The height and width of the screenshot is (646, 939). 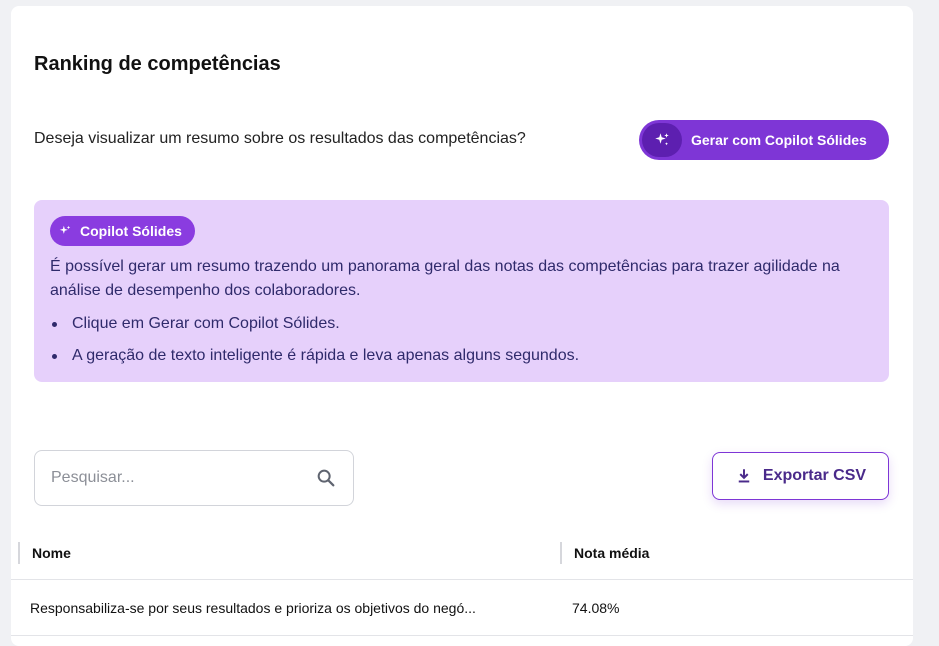 I want to click on column-header-name: Nome, so click(x=44, y=553).